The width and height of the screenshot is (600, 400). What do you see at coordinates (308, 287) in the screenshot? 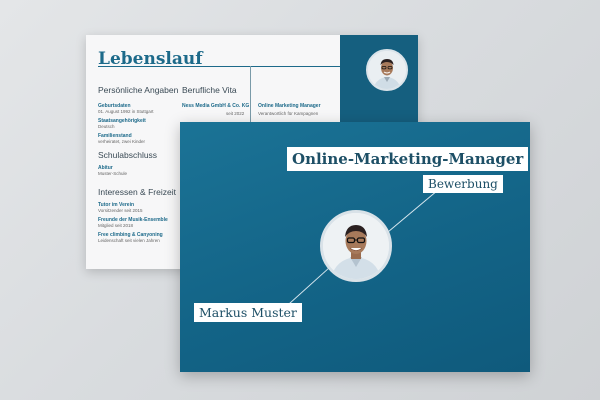
I see `connector-line-name` at bounding box center [308, 287].